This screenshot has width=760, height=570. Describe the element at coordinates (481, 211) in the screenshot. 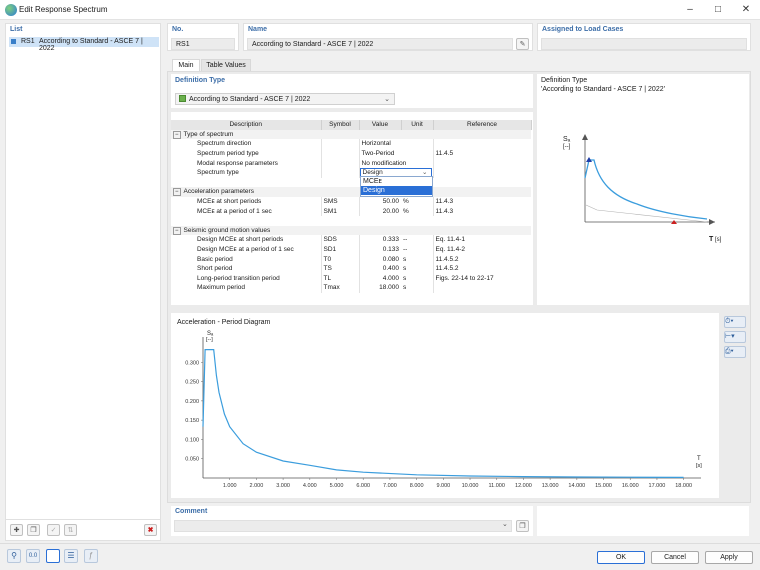

I see `row-reference: 11.4.3` at that location.